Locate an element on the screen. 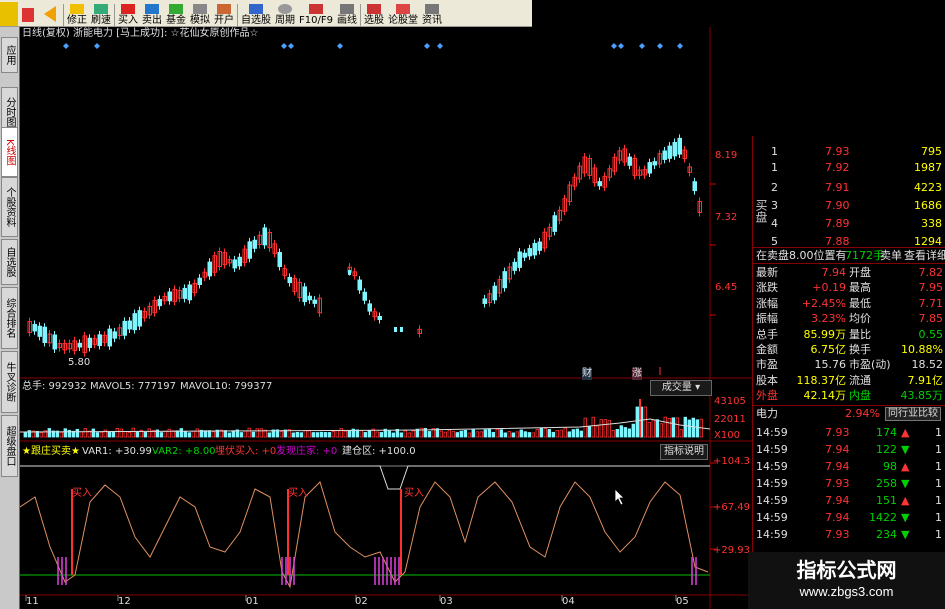  orderbook-row: 2 7.91 4223 is located at coordinates (849, 187).